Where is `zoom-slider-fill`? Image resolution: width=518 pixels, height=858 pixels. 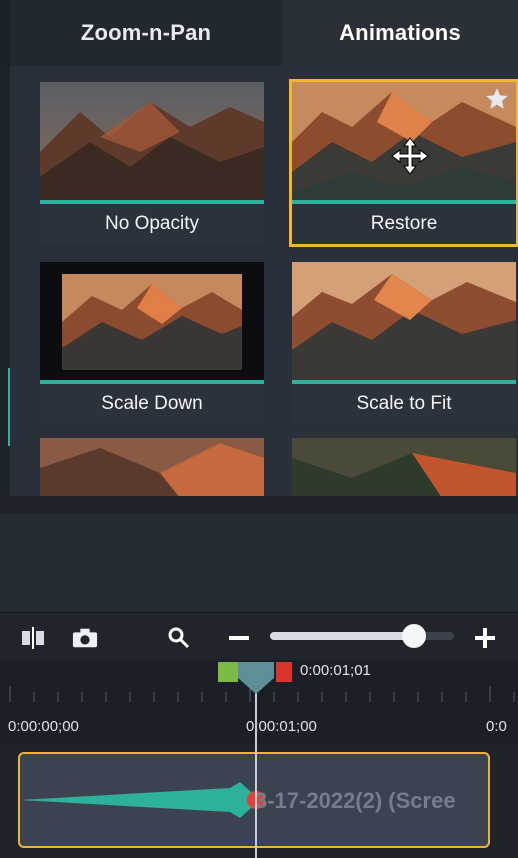
zoom-slider-fill is located at coordinates (342, 636).